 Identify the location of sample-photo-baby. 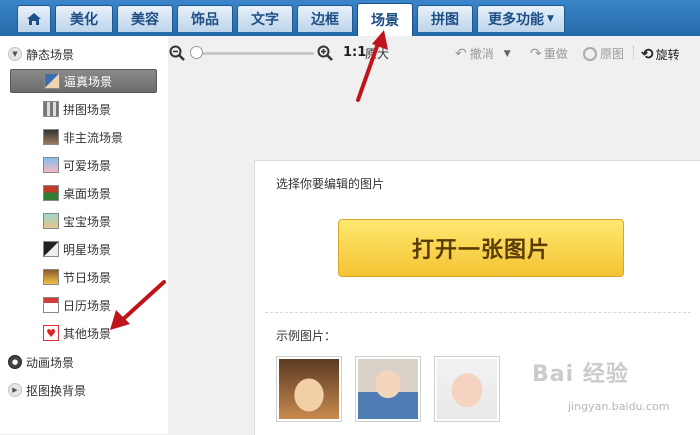
(467, 389).